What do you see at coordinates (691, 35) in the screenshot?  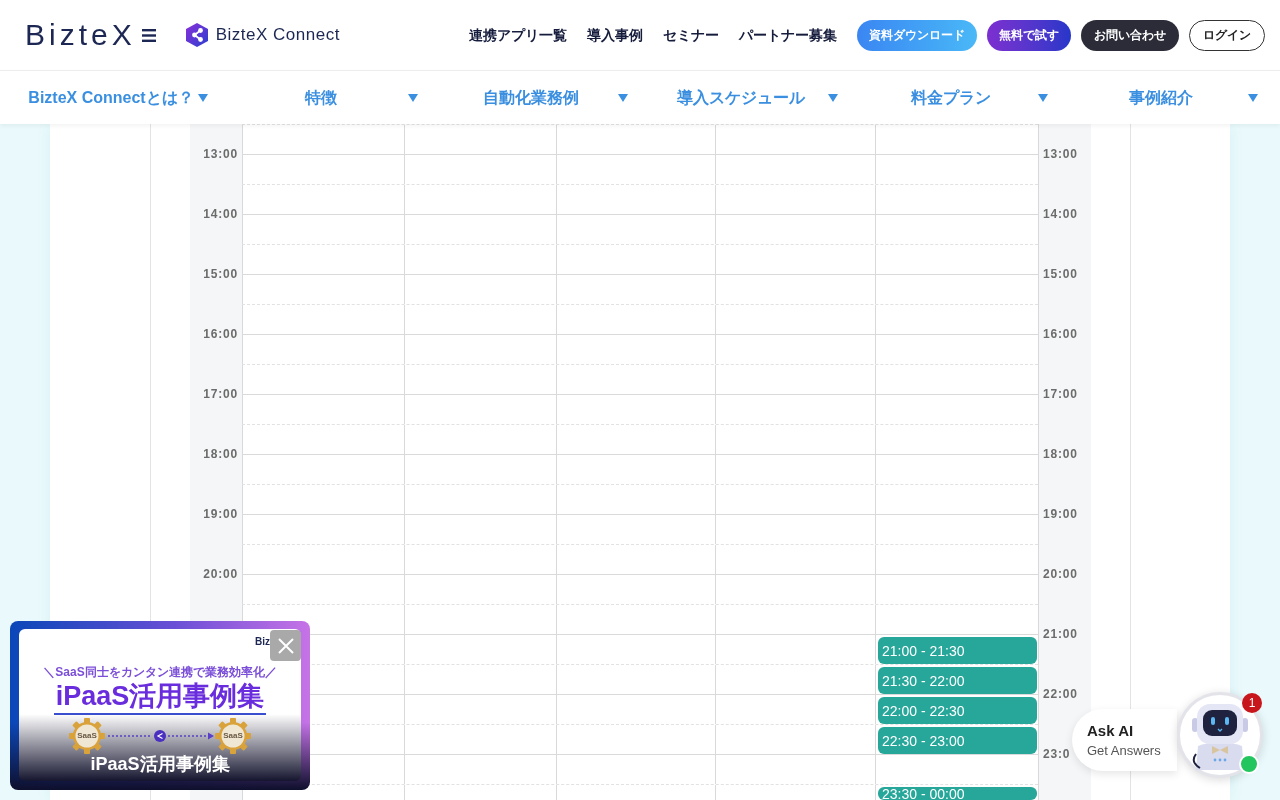 I see `nav-link: セミナー` at bounding box center [691, 35].